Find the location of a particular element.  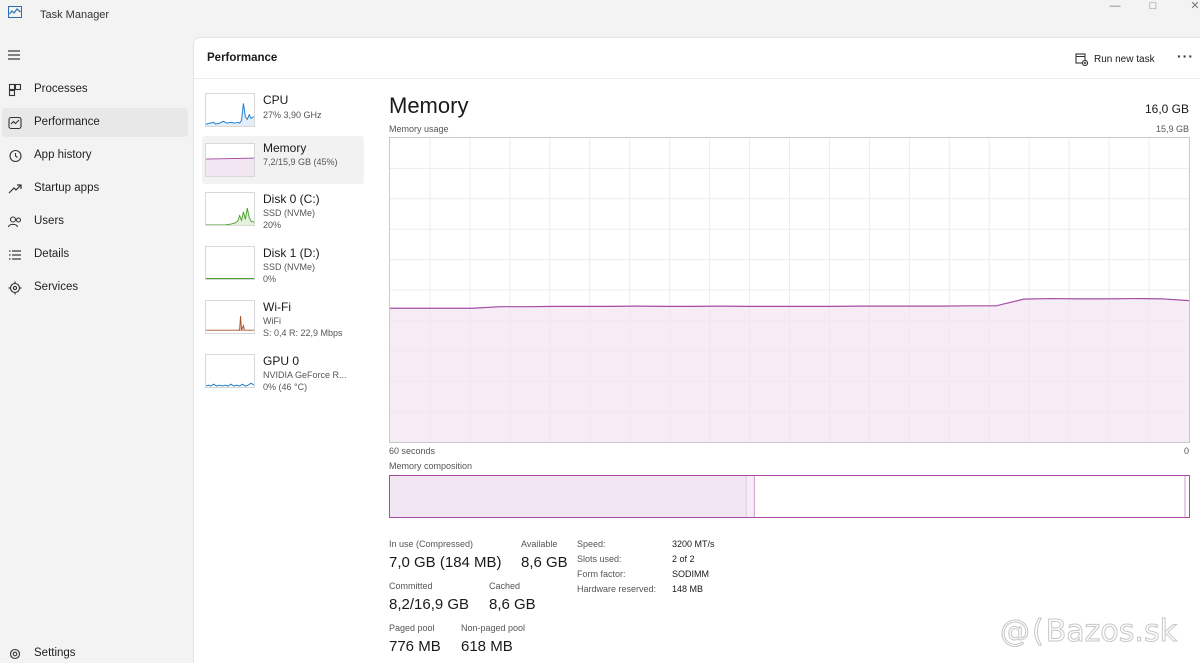

stat-committed-value: 8,2/16,9 GB is located at coordinates (429, 604).